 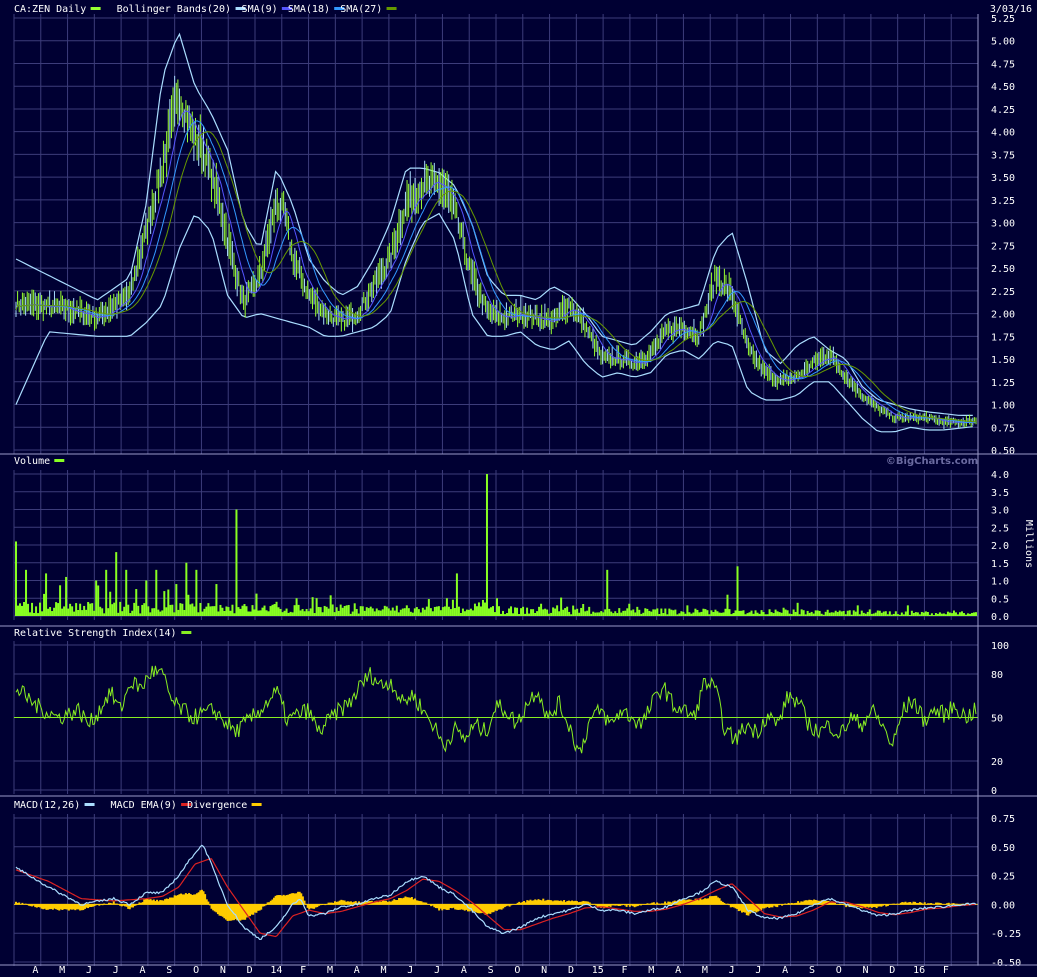 I want to click on y-tick-label: 1.75, so click(x=1003, y=337).